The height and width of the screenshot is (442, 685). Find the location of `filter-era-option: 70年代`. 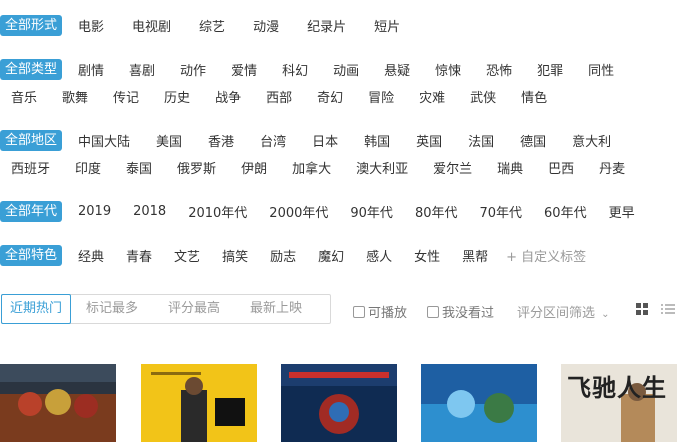

filter-era-option: 70年代 is located at coordinates (500, 211).